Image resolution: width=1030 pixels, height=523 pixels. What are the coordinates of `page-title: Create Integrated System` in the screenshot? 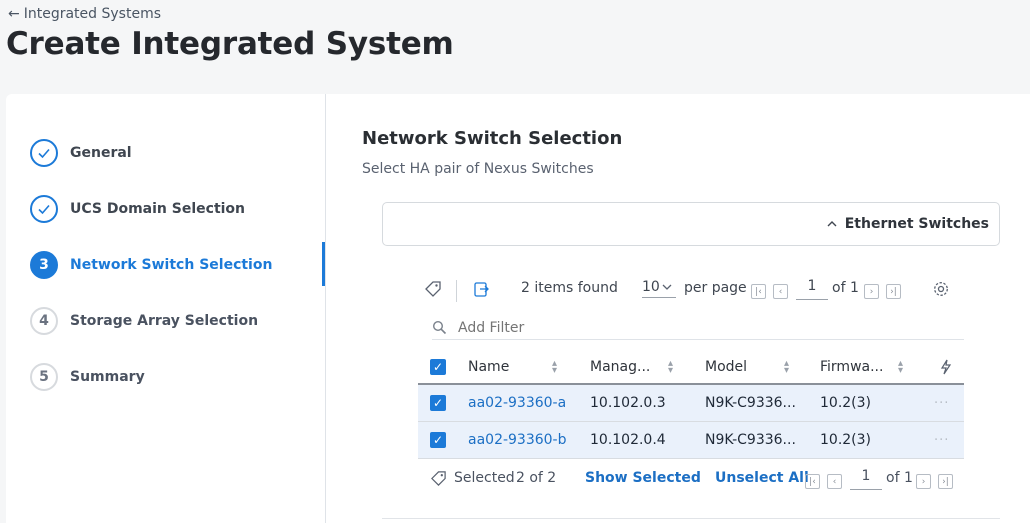 It's located at (230, 44).